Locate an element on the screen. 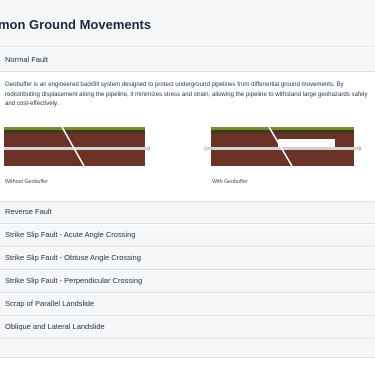 This screenshot has width=375, height=366. accordion-item-label: Strike Slip Fault - Acute Angle Crossing is located at coordinates (70, 234).